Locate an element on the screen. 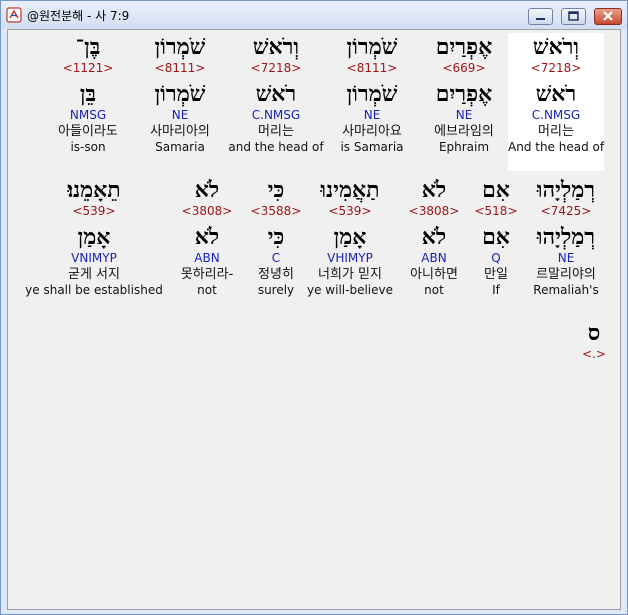 This screenshot has height=615, width=628. title-bar: @원전분해 - 사 7:9 is located at coordinates (314, 15).